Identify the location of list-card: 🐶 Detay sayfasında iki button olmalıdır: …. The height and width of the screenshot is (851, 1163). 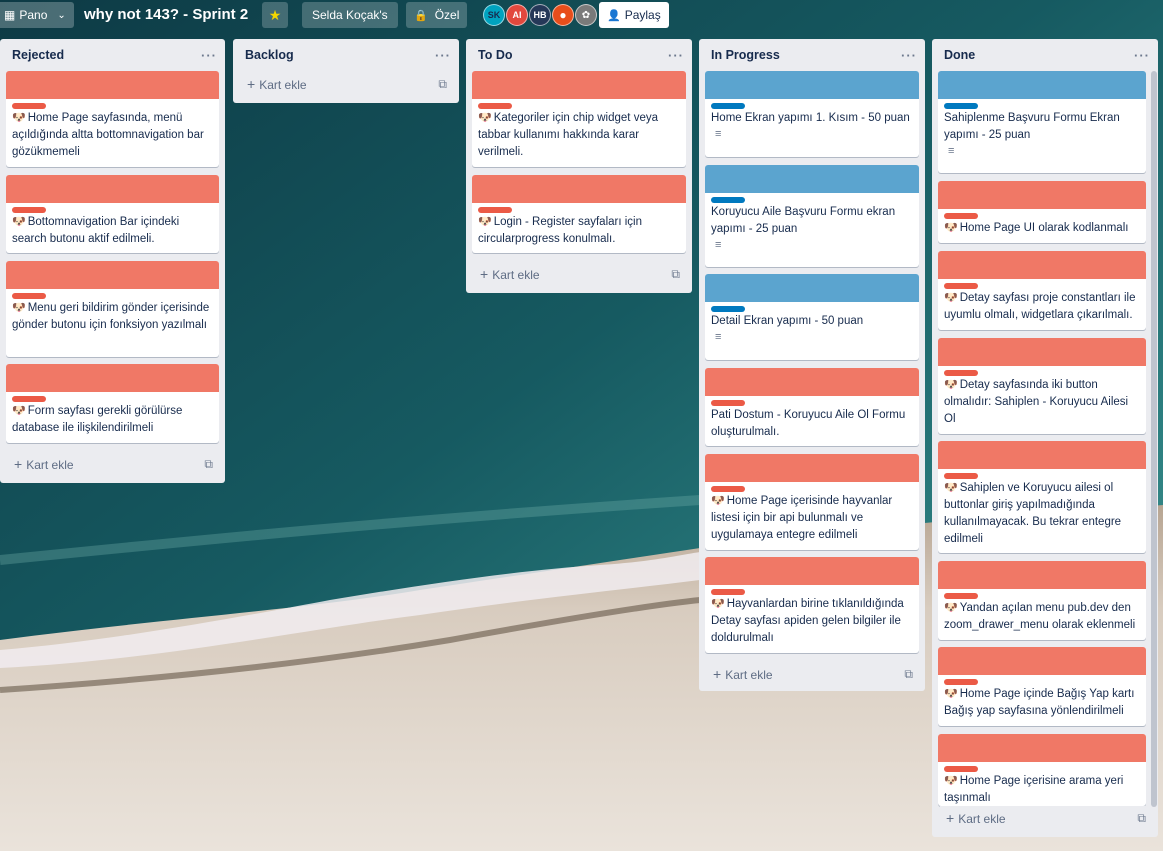
(1042, 386).